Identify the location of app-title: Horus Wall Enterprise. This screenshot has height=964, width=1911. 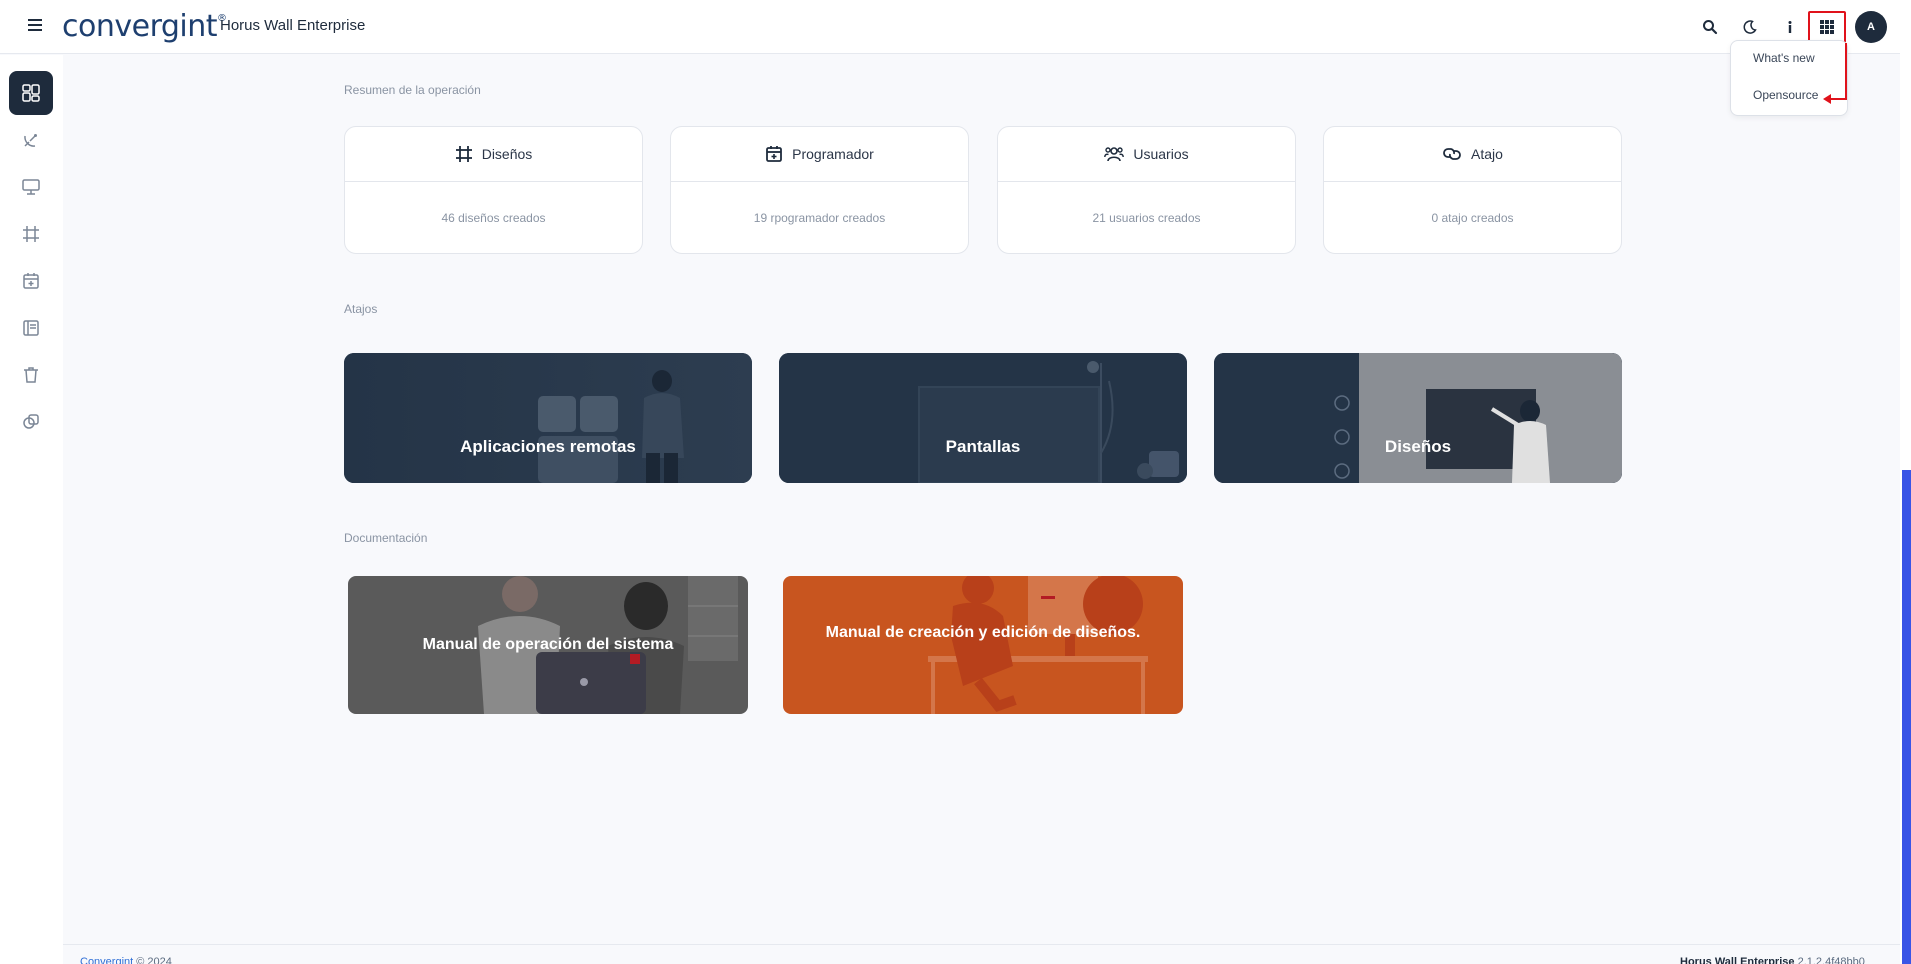
(293, 25).